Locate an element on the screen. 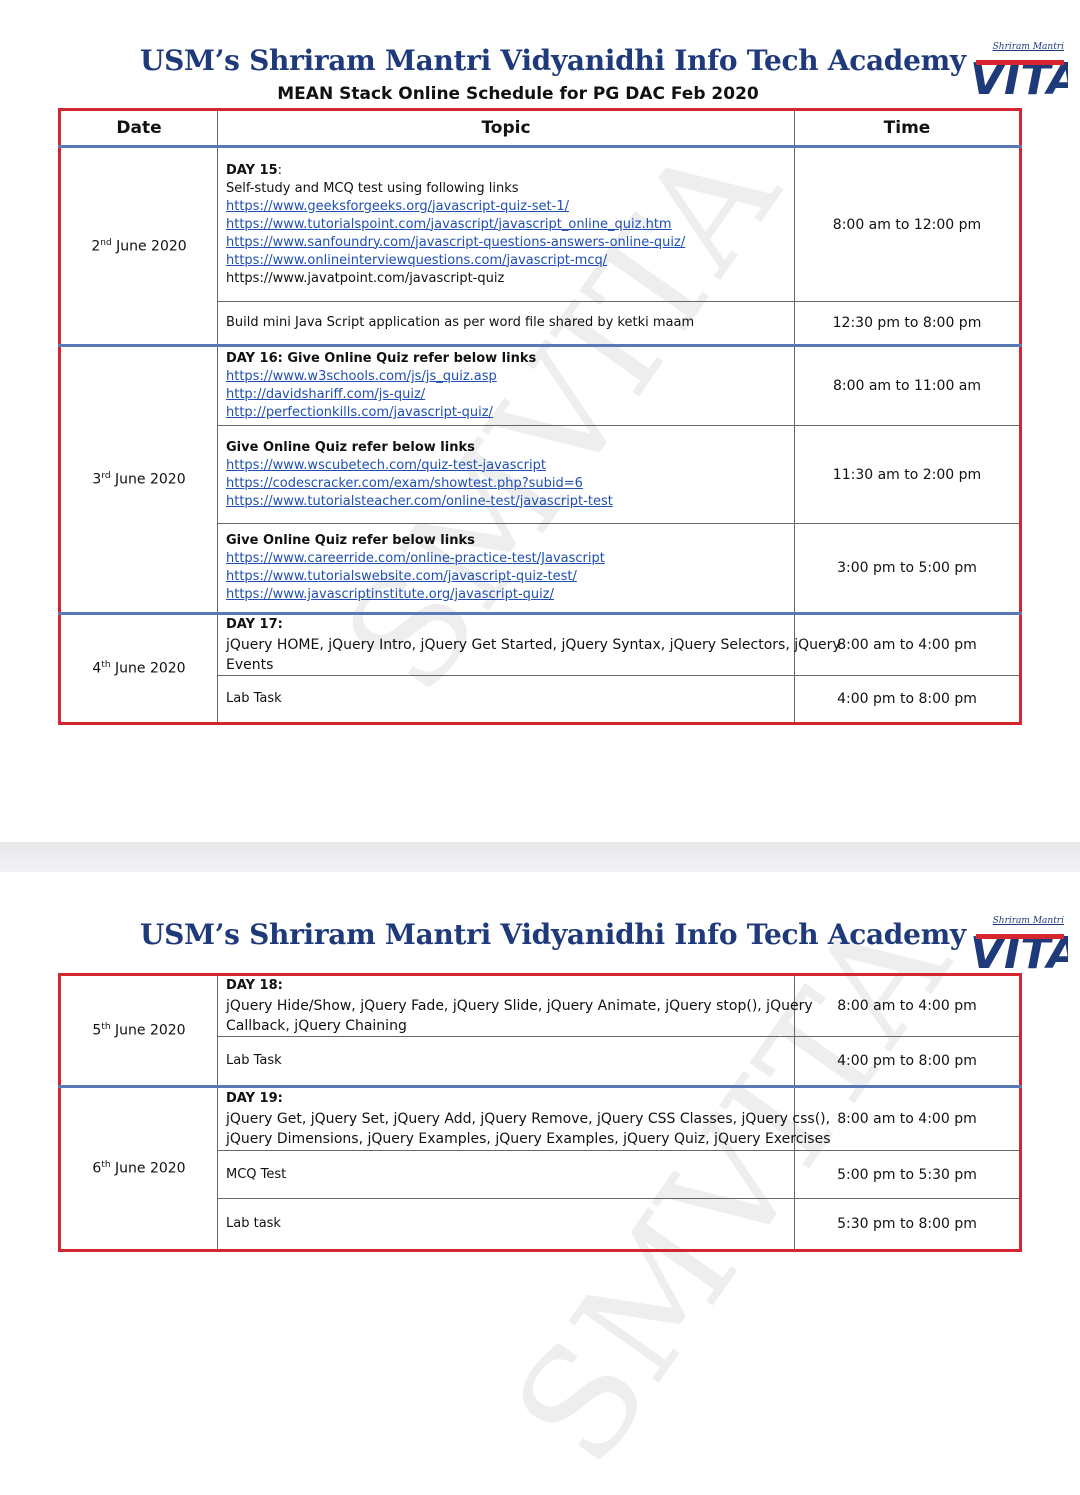  time-cell: 5:00 pm to 5:30 pm is located at coordinates (907, 1174).